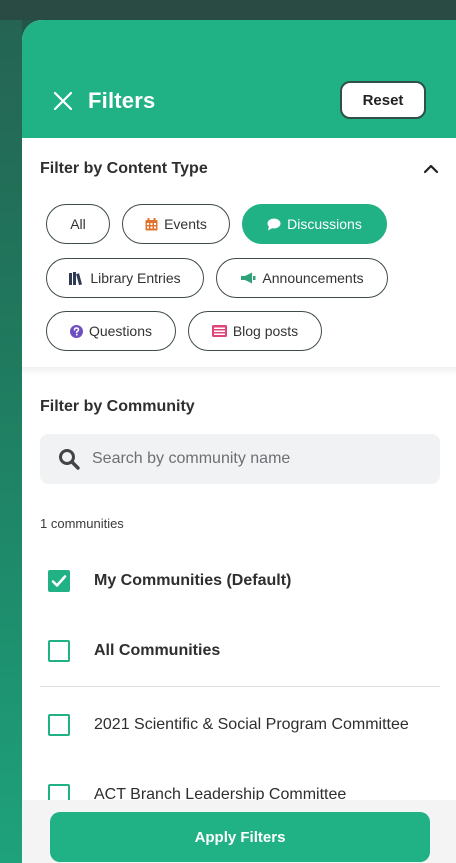 The image size is (456, 863). I want to click on chip-label: All, so click(78, 224).